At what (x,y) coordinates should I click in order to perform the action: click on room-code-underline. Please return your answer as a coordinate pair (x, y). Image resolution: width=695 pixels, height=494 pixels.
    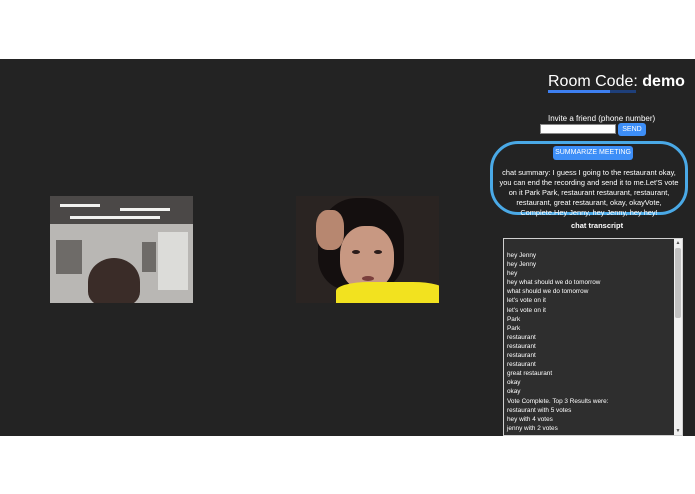
    Looking at the image, I should click on (579, 91).